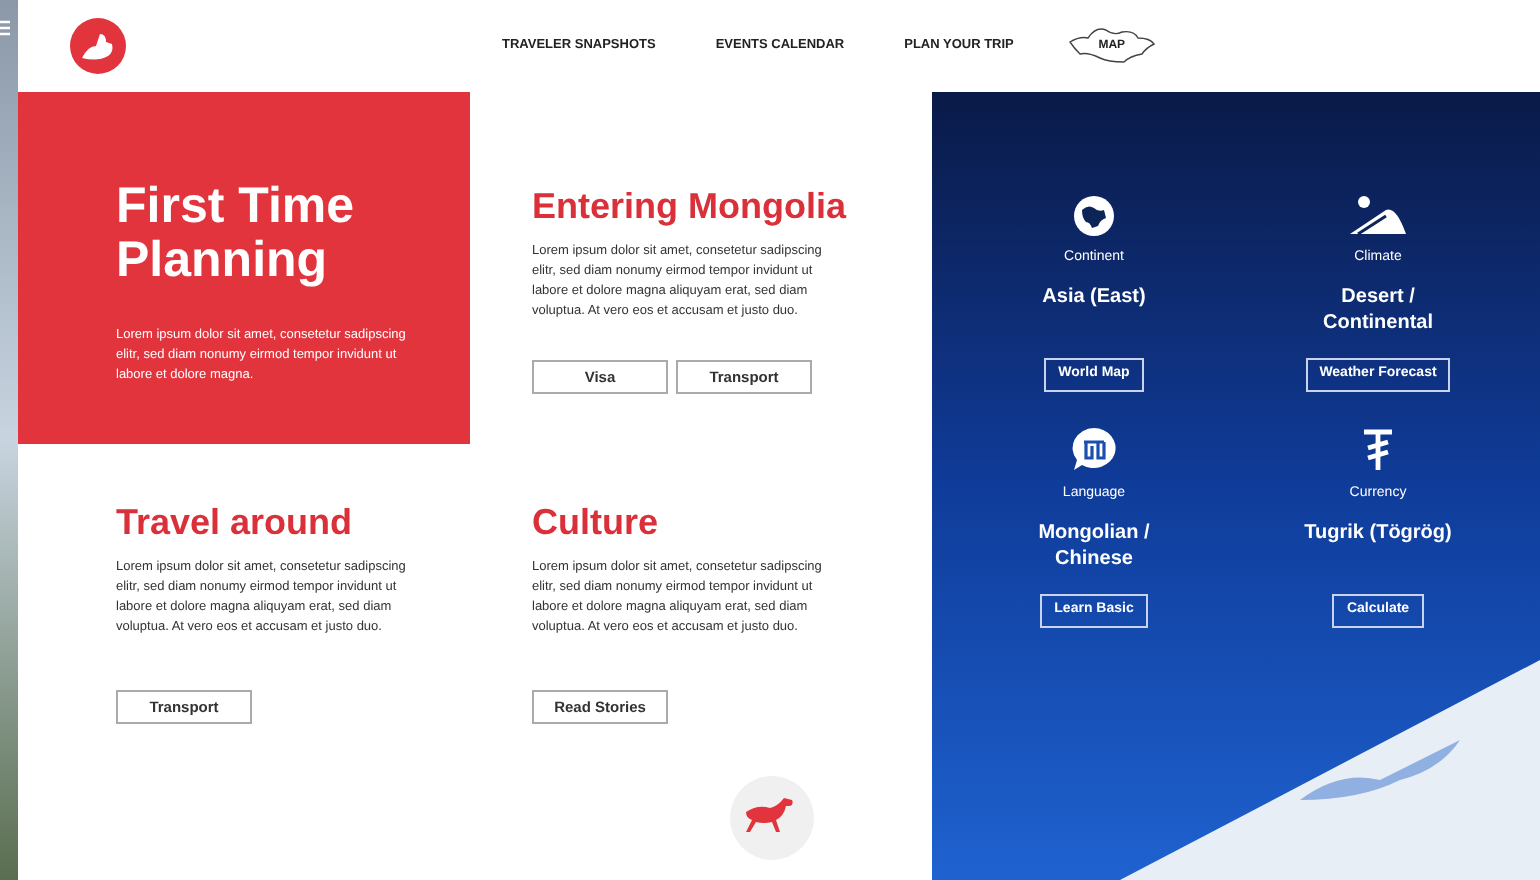 The width and height of the screenshot is (1540, 880). Describe the element at coordinates (1378, 533) in the screenshot. I see `fact-value: Tugrik (Tögrög)` at that location.